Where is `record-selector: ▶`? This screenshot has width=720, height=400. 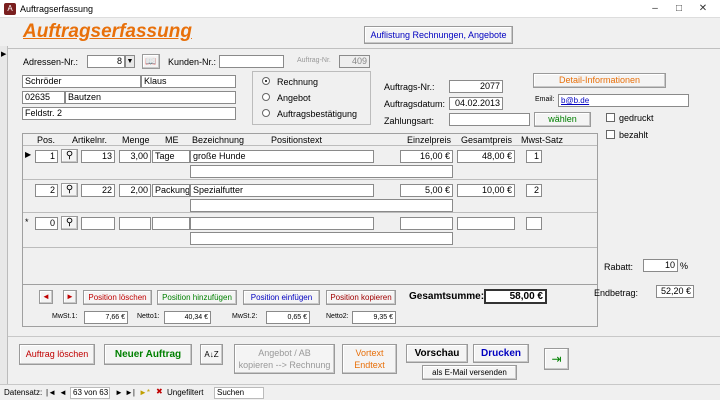
record-selector: ▶ is located at coordinates (4, 216).